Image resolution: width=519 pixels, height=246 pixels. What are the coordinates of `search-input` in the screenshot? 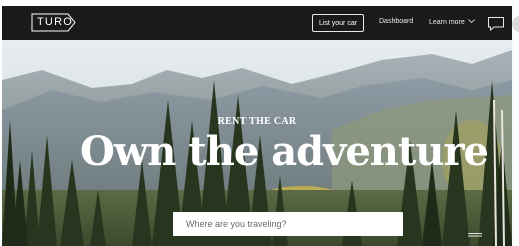 It's located at (288, 224).